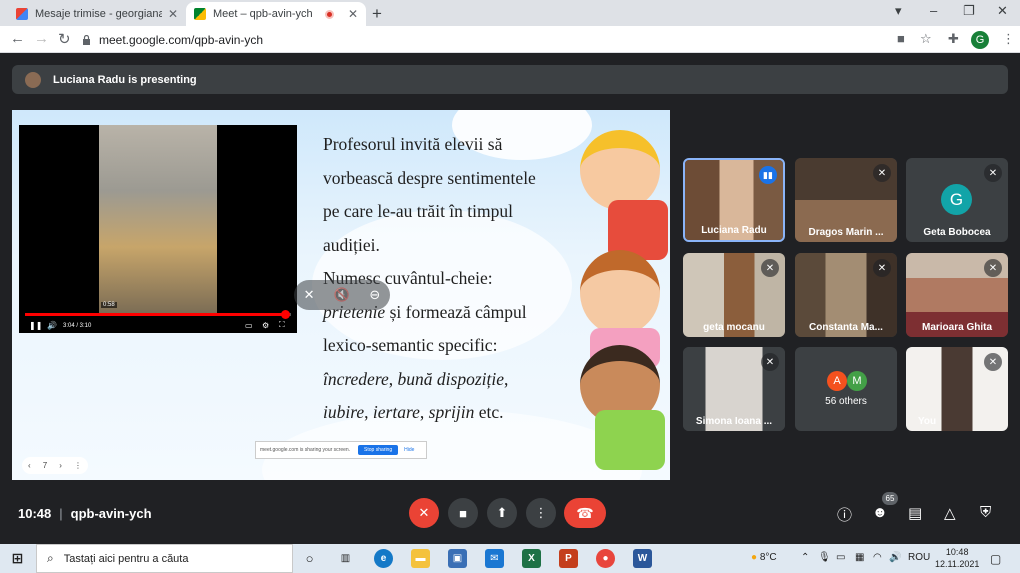 The width and height of the screenshot is (1020, 573). Describe the element at coordinates (933, 10) in the screenshot. I see `minimize-button: –` at that location.